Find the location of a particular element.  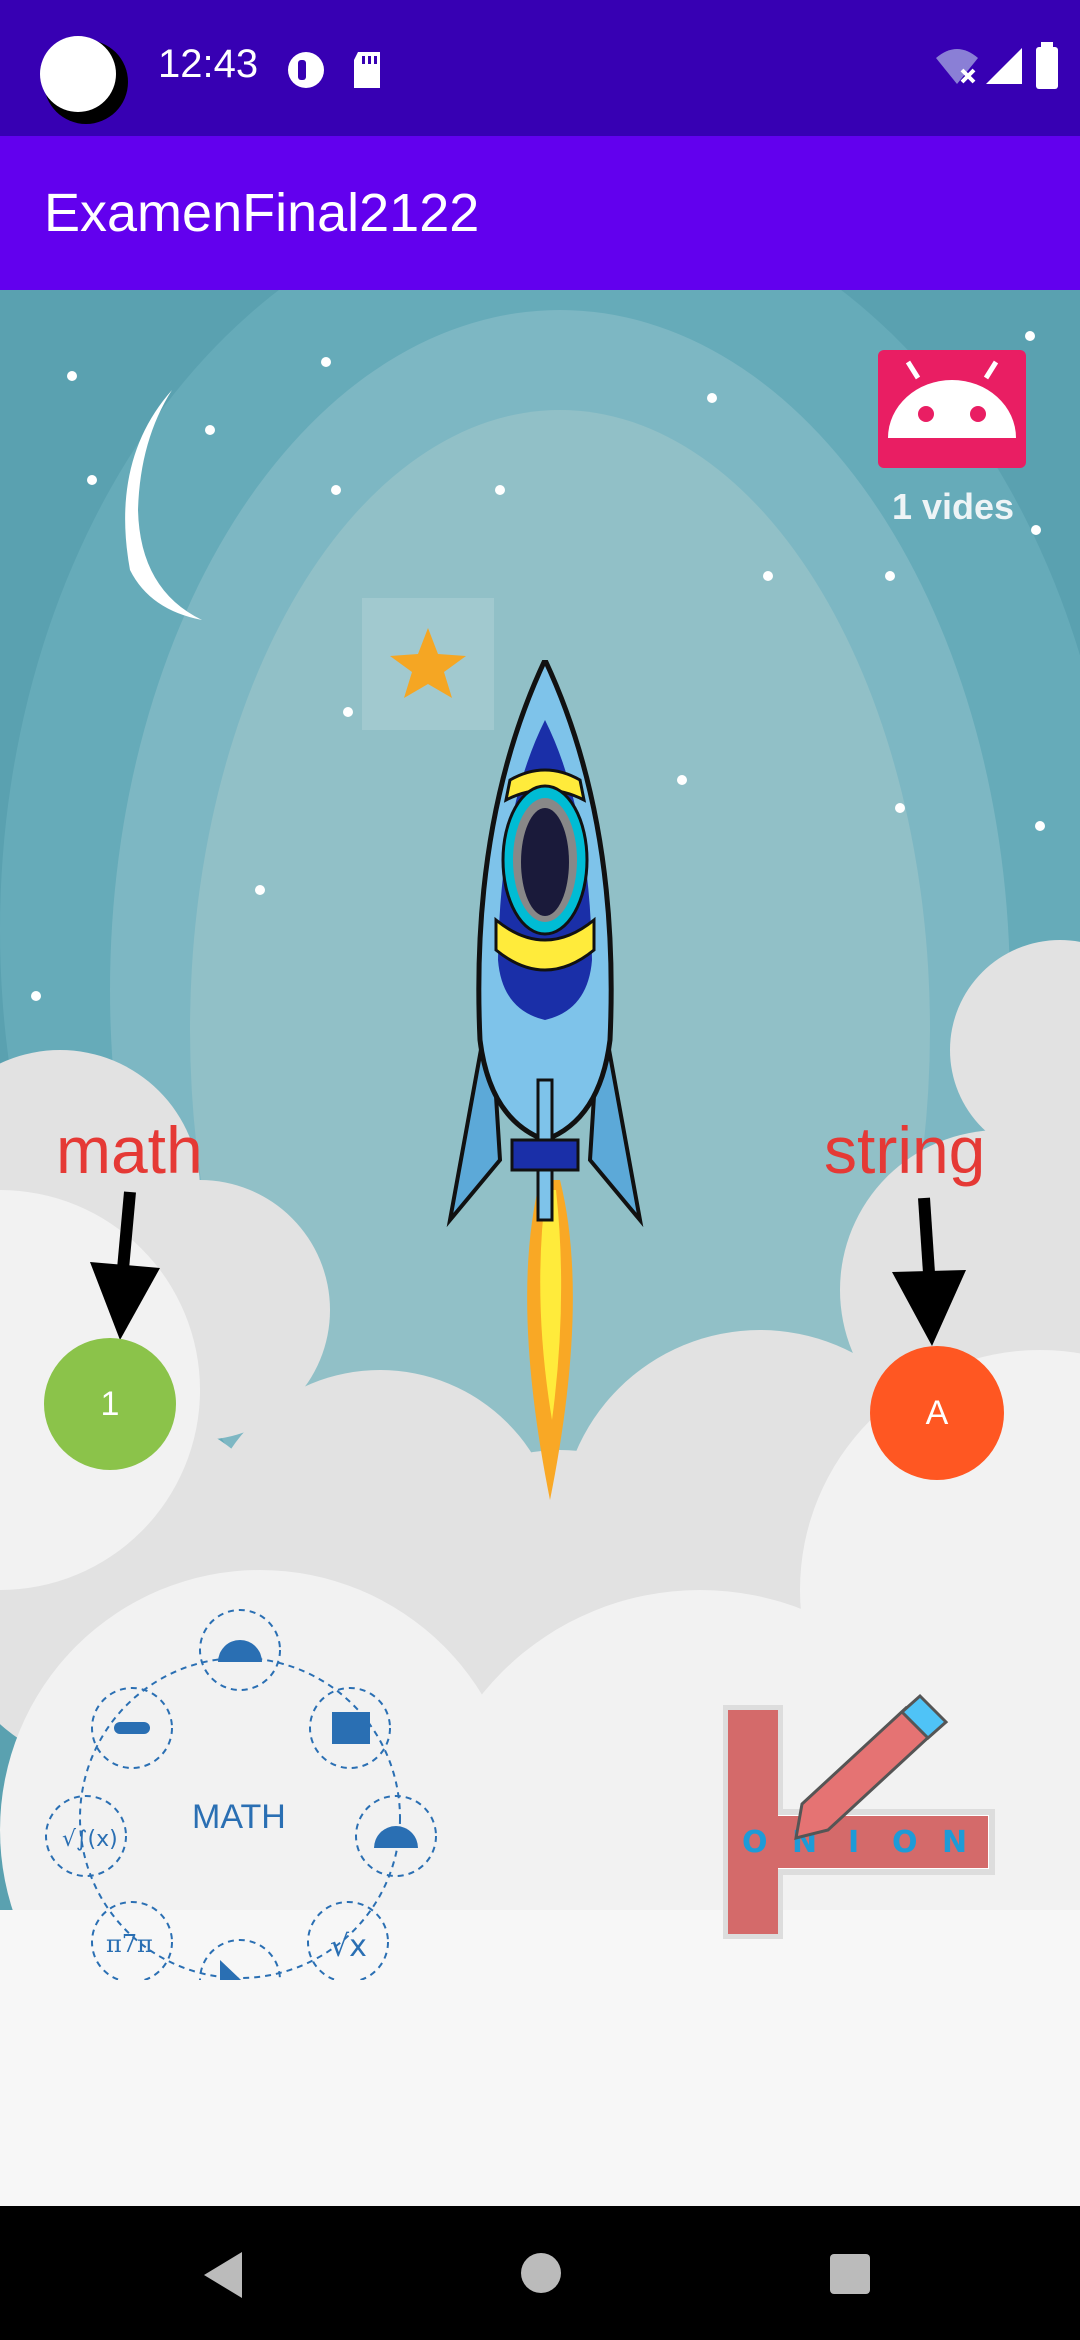

home-icon is located at coordinates (541, 2273).